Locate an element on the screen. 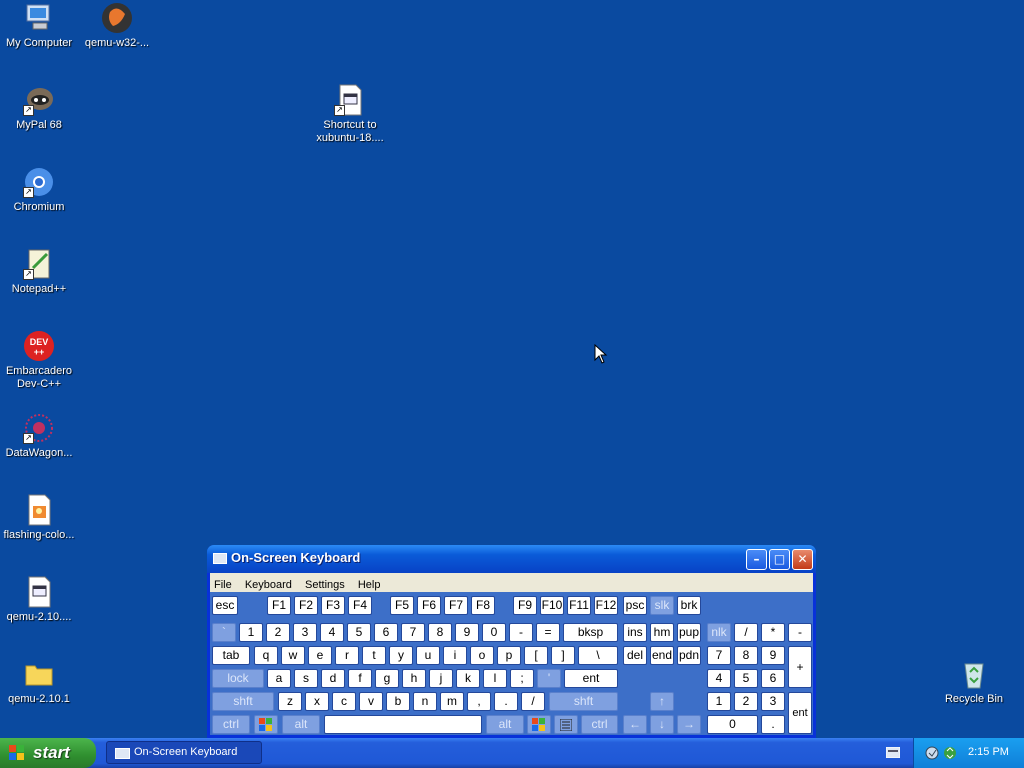 This screenshot has height=768, width=1024. key-backtick: ` is located at coordinates (224, 632).